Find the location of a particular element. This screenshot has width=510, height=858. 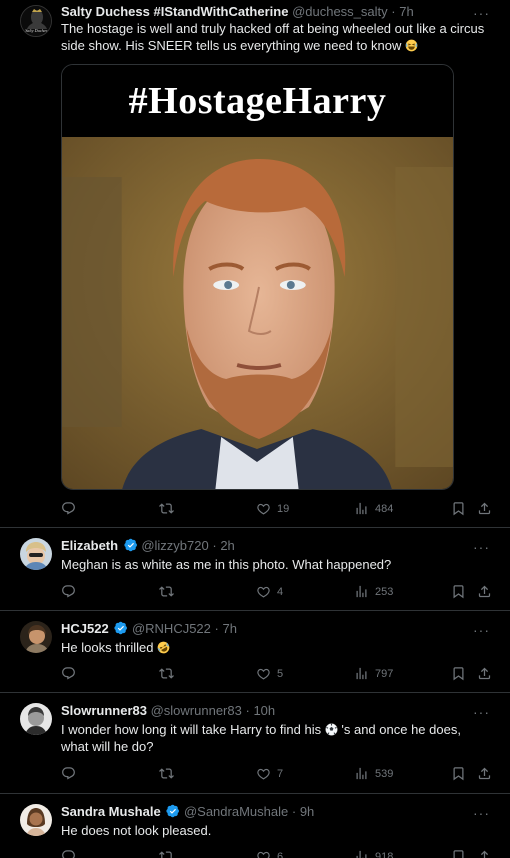

display-name: Elizabeth is located at coordinates (89, 545).